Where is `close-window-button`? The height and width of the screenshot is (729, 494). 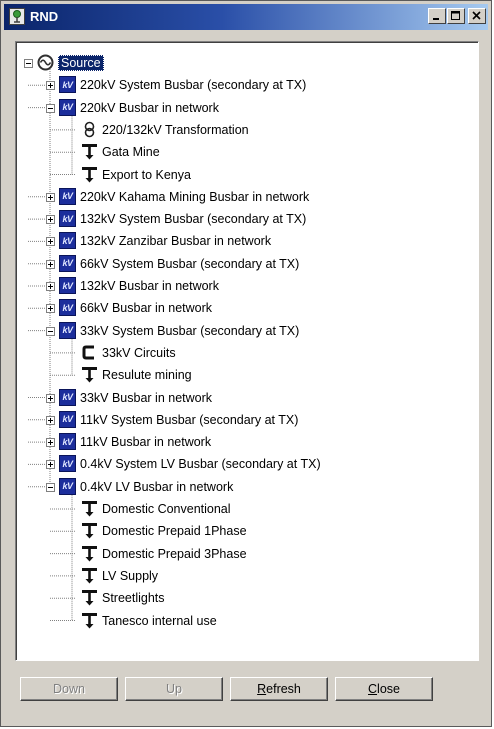 close-window-button is located at coordinates (477, 16).